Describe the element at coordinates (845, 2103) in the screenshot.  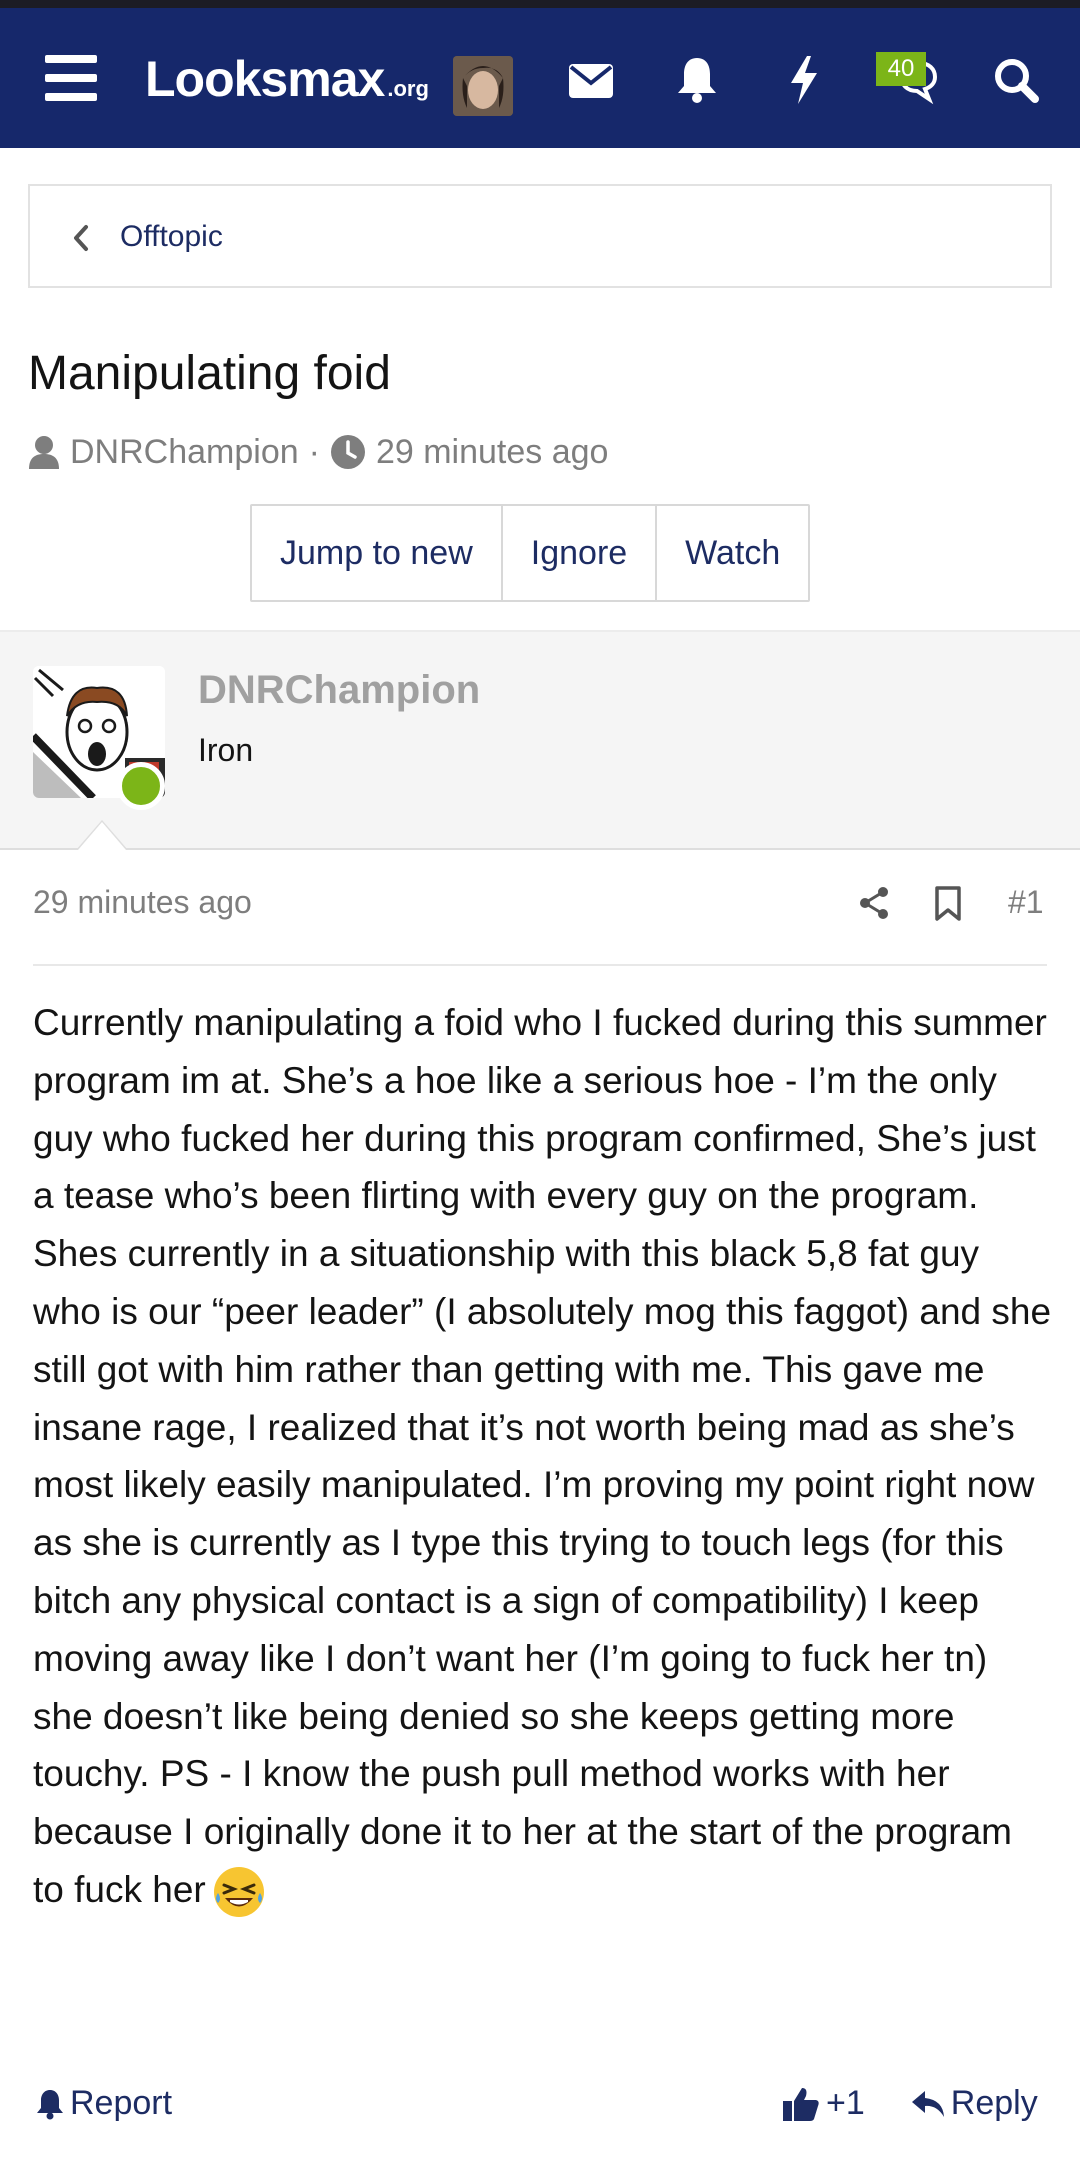
I see `like-count: +1` at that location.